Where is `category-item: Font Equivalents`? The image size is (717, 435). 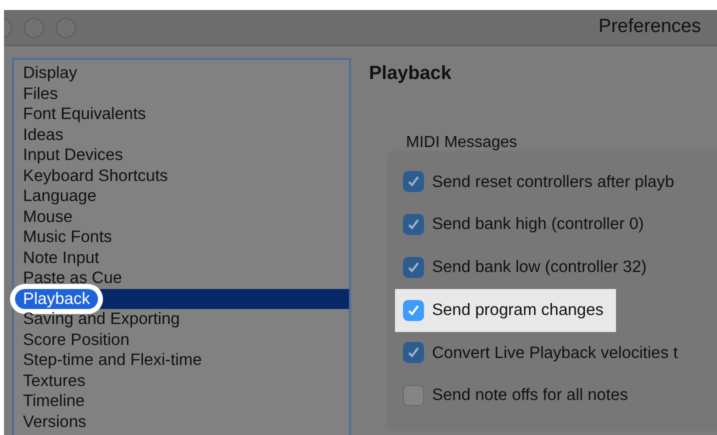 category-item: Font Equivalents is located at coordinates (181, 114).